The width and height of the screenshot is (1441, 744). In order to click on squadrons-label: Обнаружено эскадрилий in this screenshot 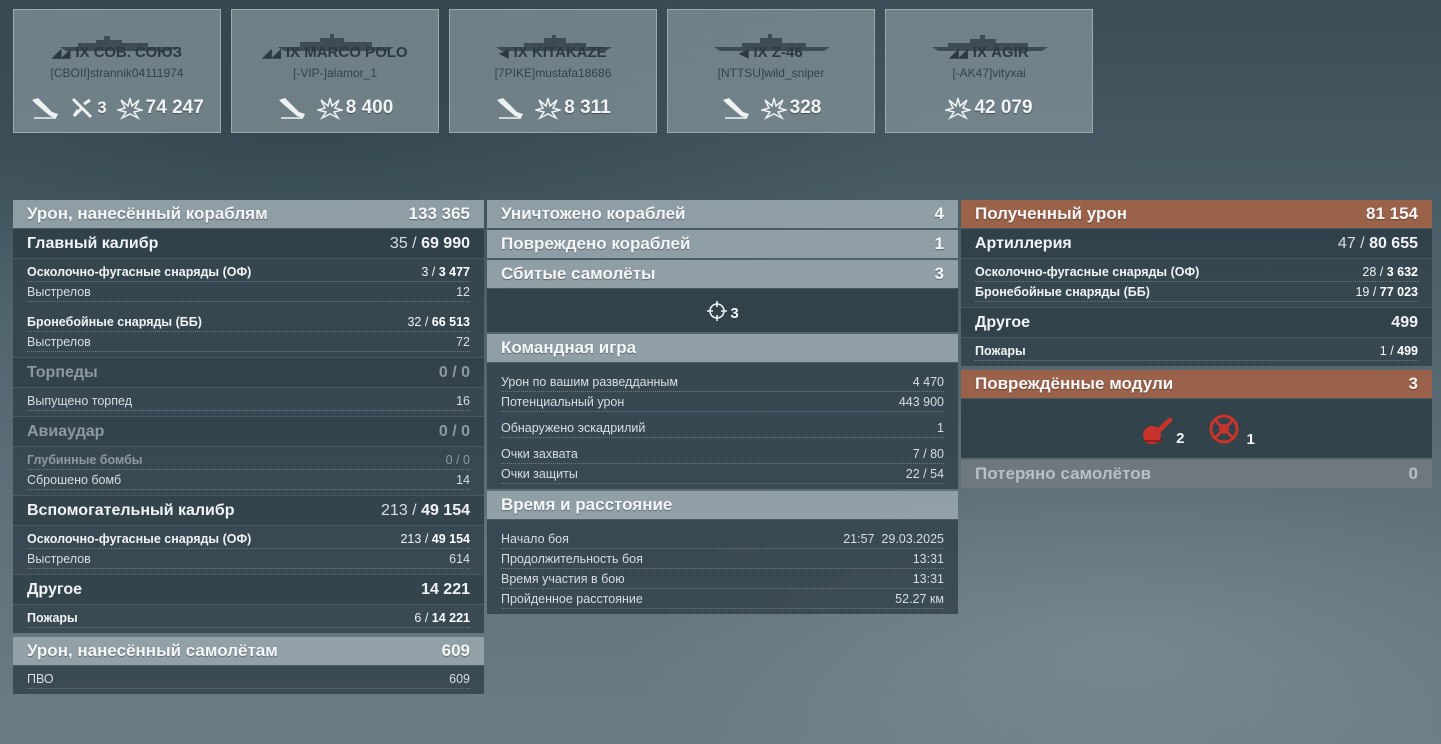, I will do `click(573, 428)`.